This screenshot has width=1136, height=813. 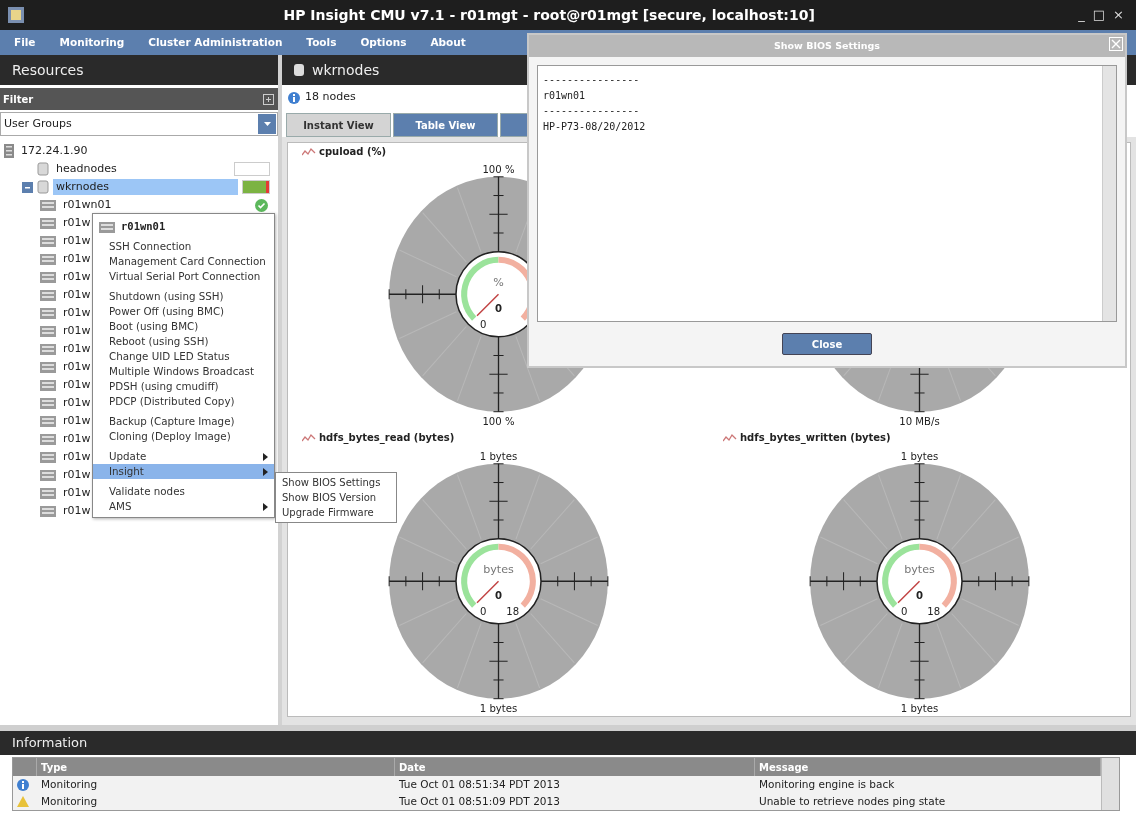 I want to click on menu-header: r01wn01, so click(x=143, y=227).